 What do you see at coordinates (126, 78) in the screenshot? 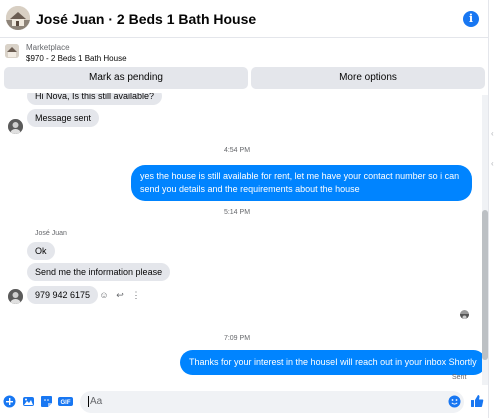
I see `mark-as-pending-button: Mark as pending` at bounding box center [126, 78].